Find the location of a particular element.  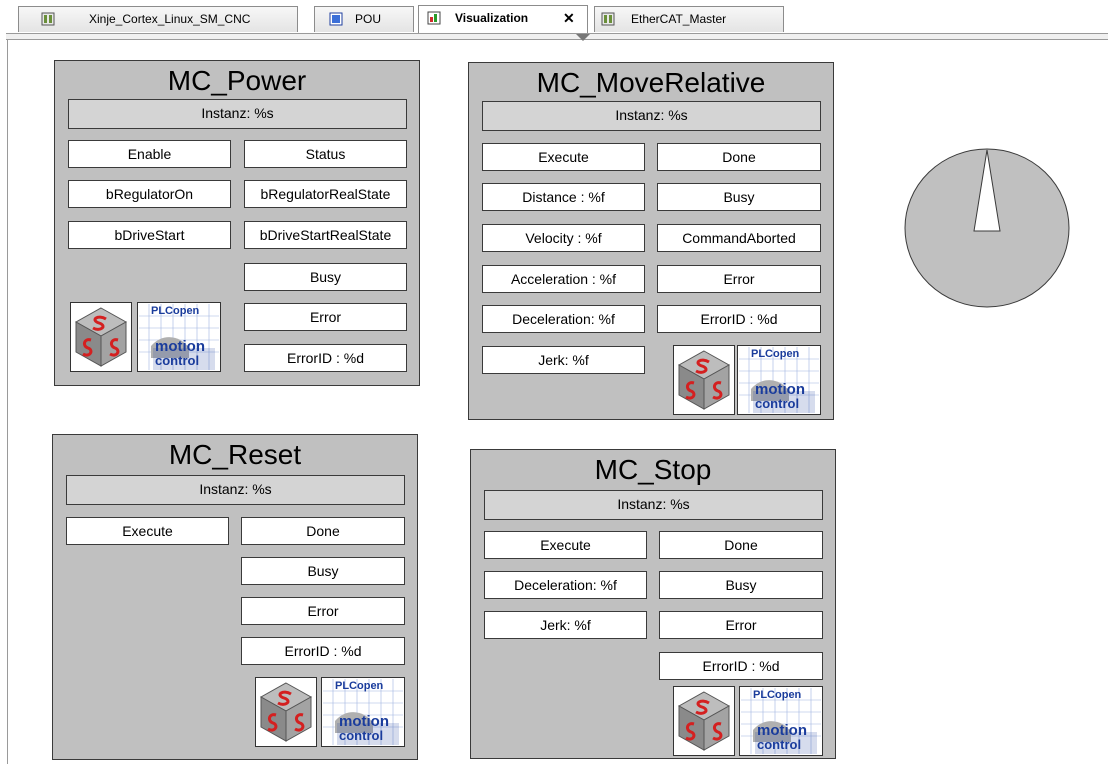

input-acceleration: Acceleration : %f is located at coordinates (563, 279).